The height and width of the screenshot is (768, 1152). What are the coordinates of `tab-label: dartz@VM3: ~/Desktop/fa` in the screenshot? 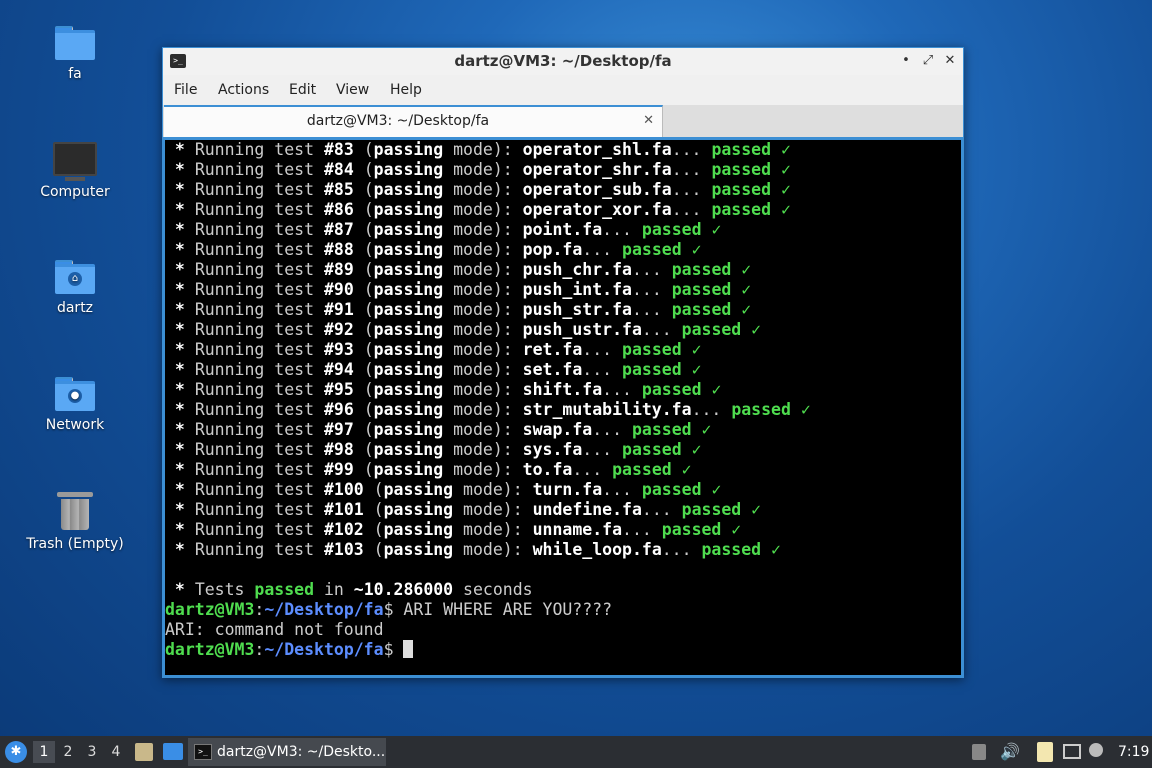 It's located at (398, 121).